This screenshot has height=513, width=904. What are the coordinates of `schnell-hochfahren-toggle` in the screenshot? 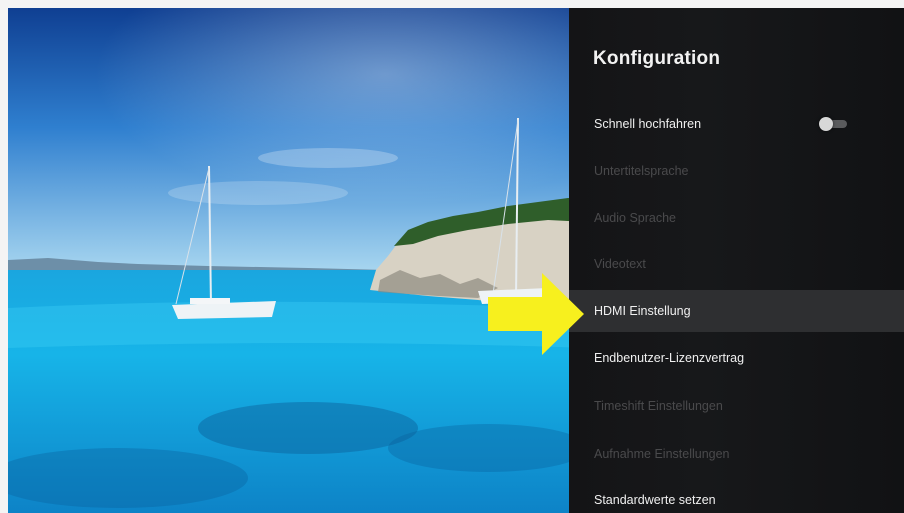 It's located at (833, 124).